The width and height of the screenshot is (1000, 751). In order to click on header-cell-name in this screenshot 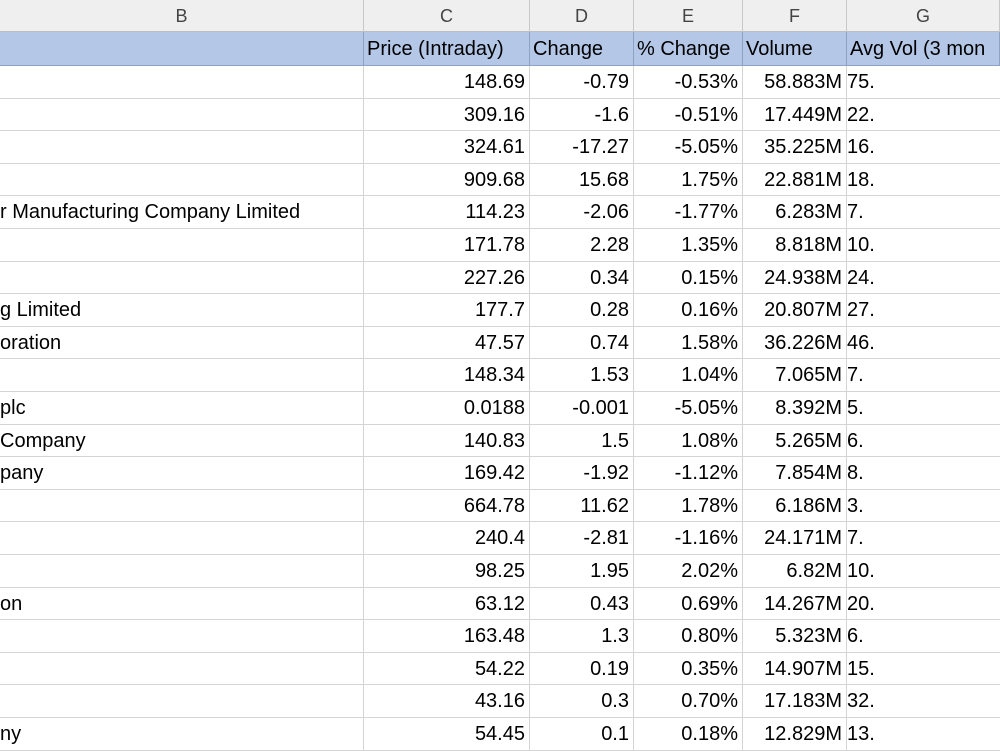, I will do `click(182, 49)`.